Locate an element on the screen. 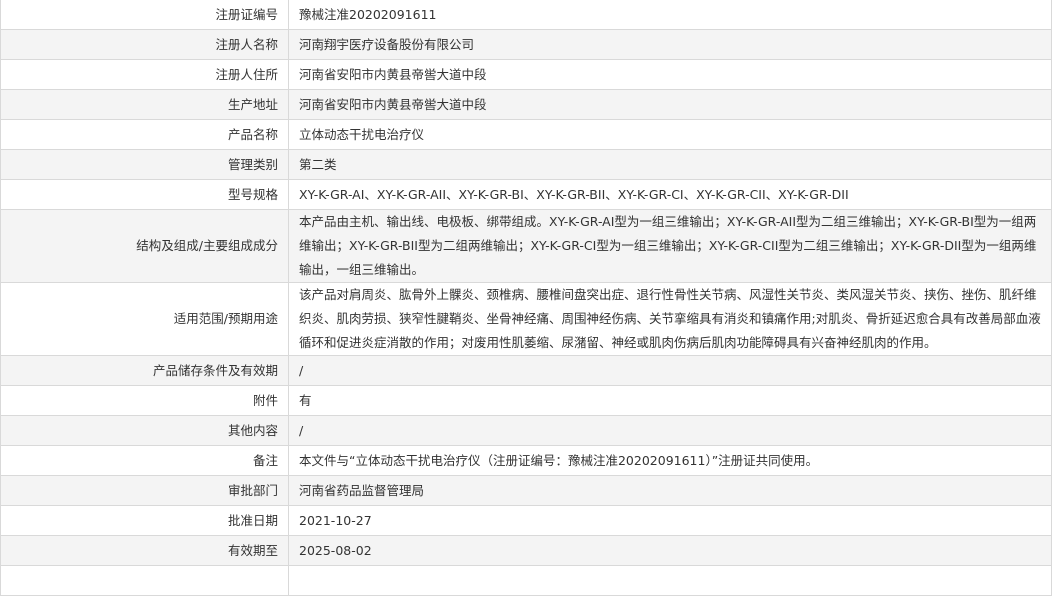 The height and width of the screenshot is (596, 1055). table-row: 附件 有 is located at coordinates (526, 400).